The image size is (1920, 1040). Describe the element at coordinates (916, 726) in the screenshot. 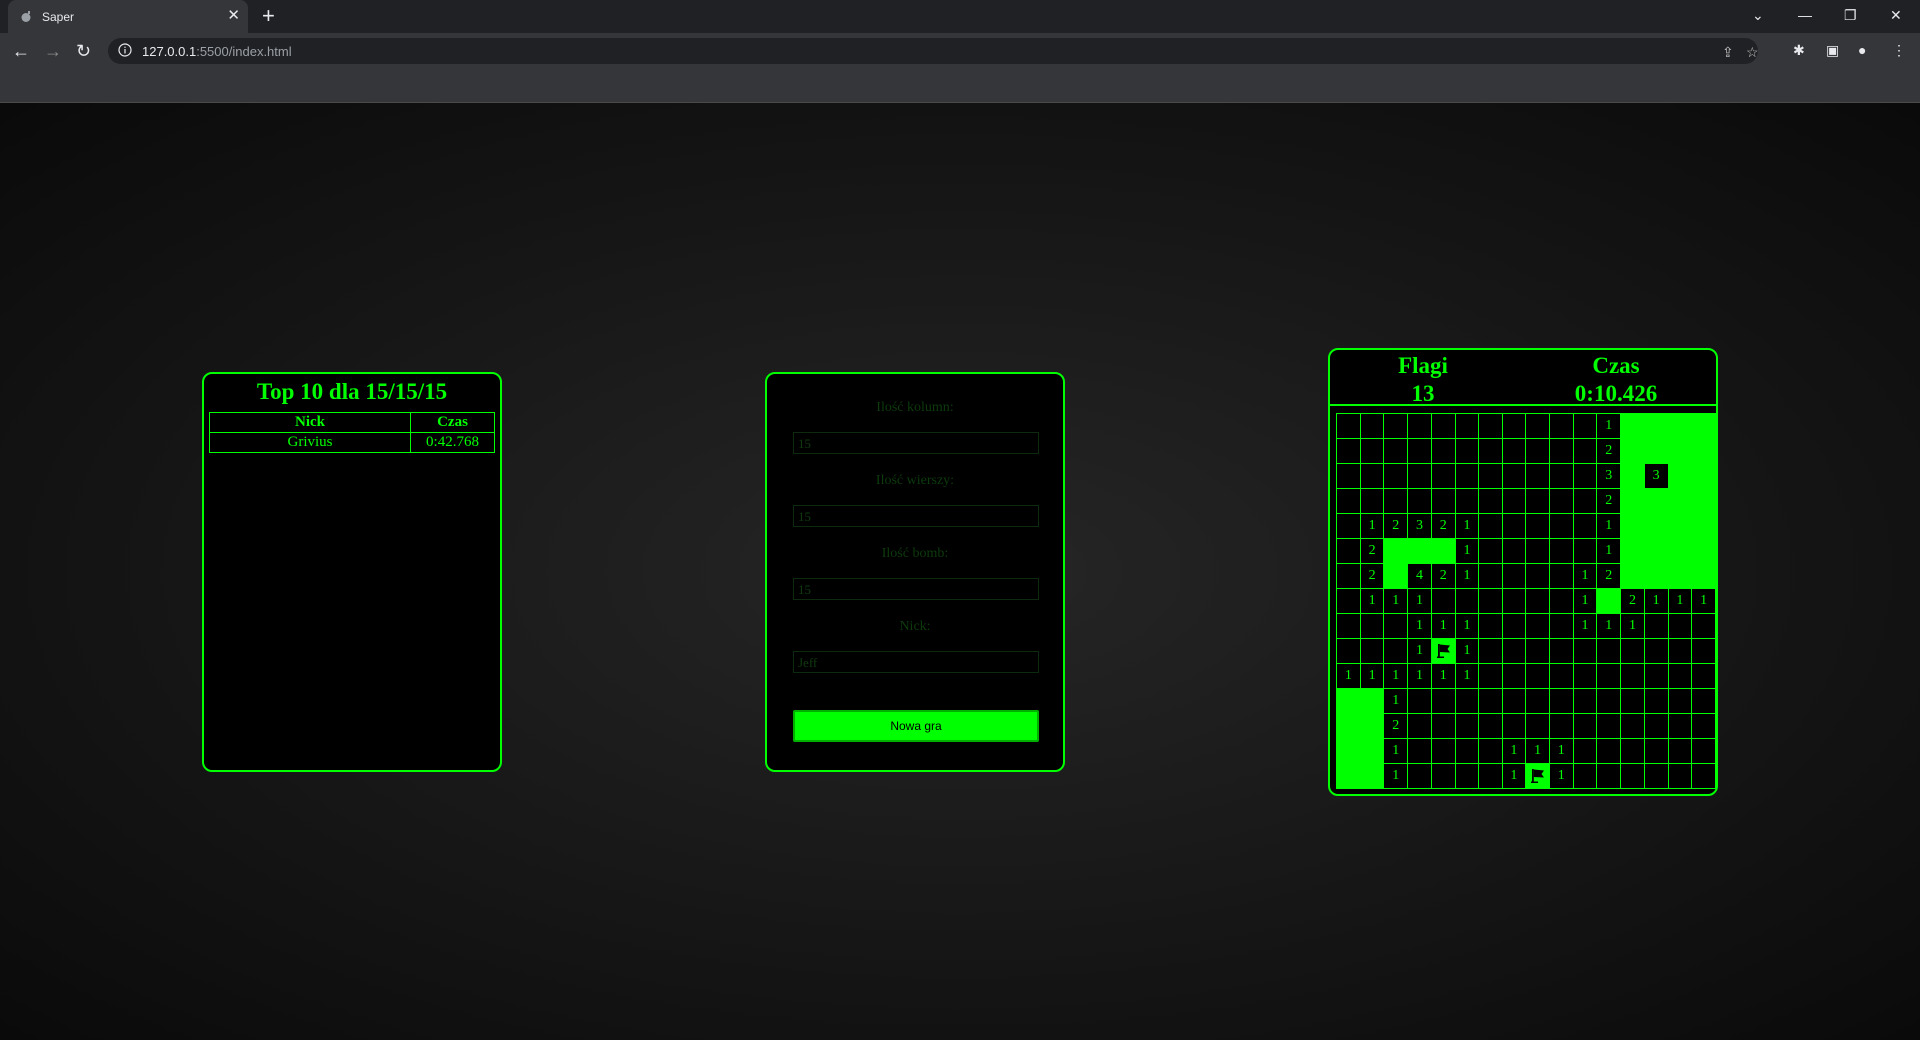

I see `new-game-button: Nowa gra` at that location.